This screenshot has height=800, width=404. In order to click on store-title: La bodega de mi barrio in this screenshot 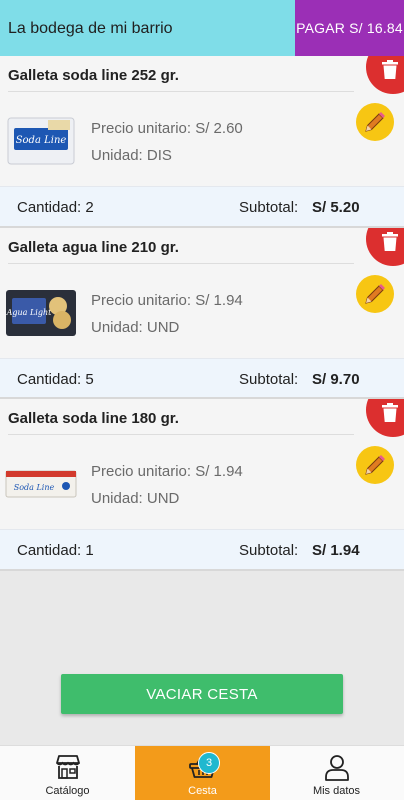, I will do `click(90, 28)`.